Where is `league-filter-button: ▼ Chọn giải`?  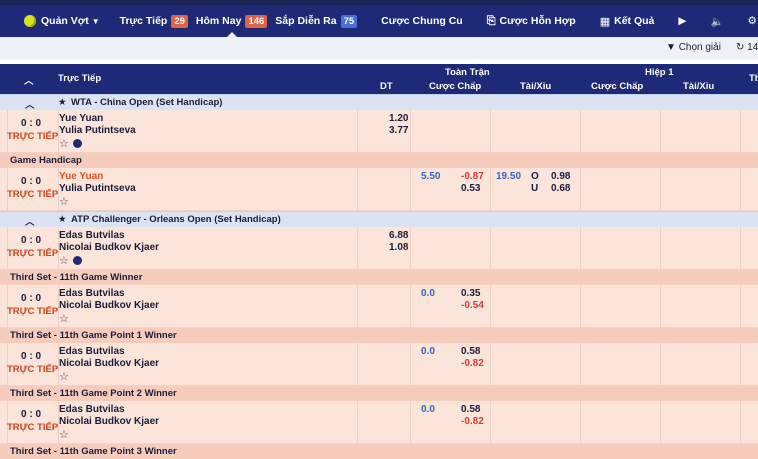 league-filter-button: ▼ Chọn giải is located at coordinates (693, 47).